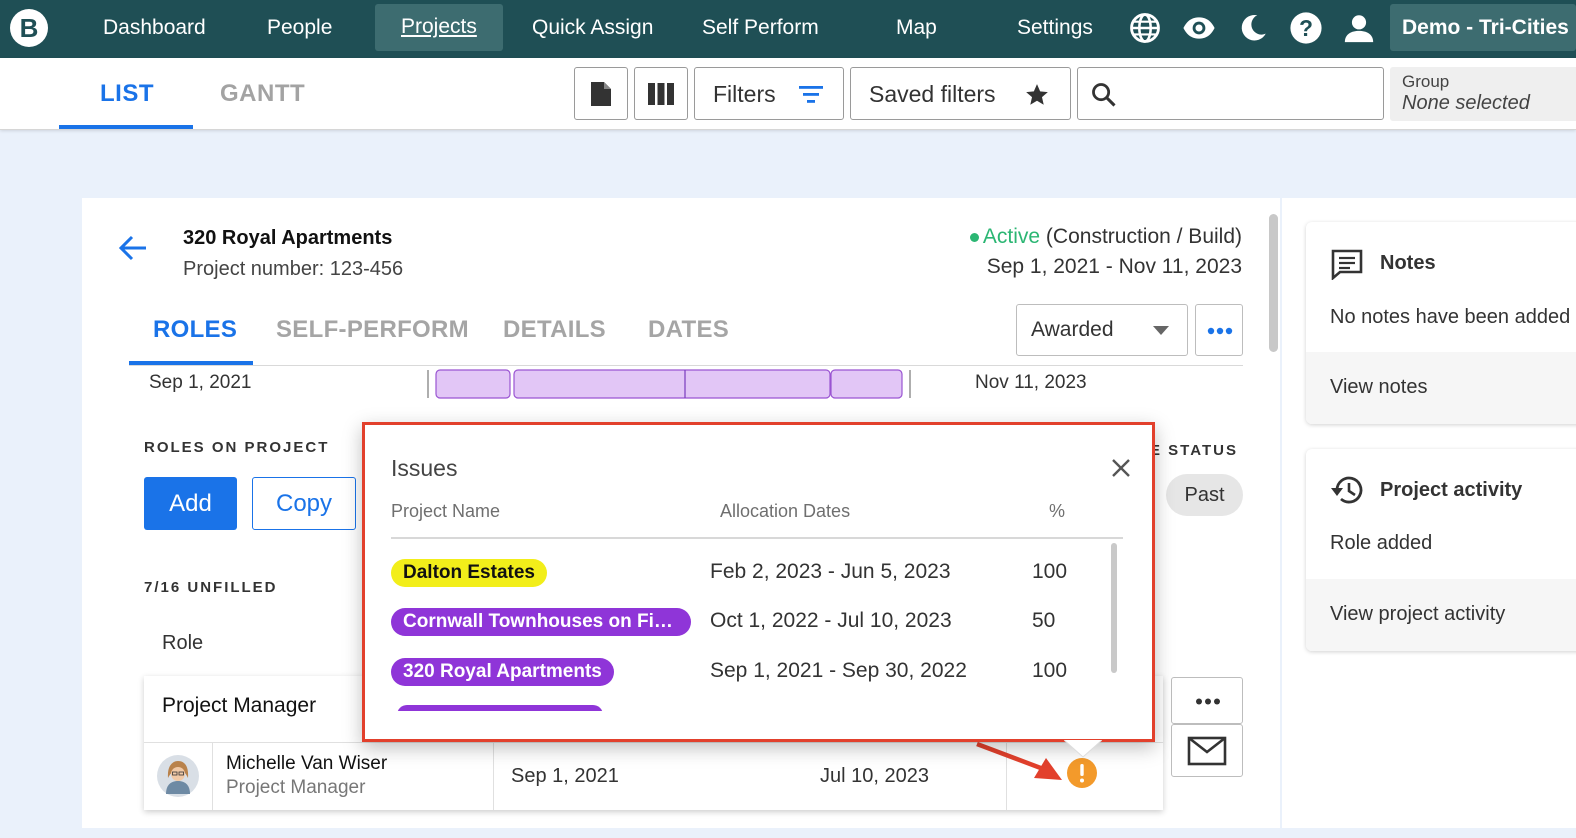 Image resolution: width=1576 pixels, height=838 pixels. I want to click on role-status-heading: E STATUS, so click(1194, 450).